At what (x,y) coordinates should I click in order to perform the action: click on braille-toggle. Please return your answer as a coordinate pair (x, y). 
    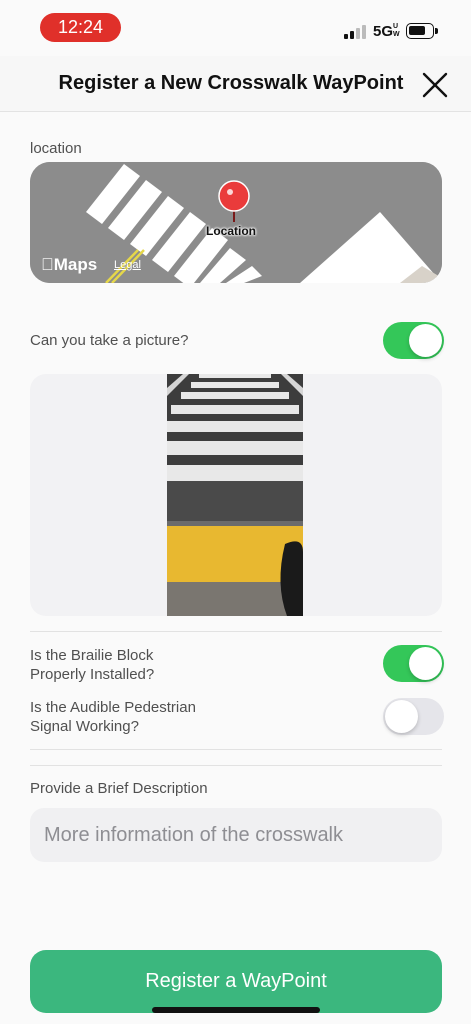
    Looking at the image, I should click on (413, 663).